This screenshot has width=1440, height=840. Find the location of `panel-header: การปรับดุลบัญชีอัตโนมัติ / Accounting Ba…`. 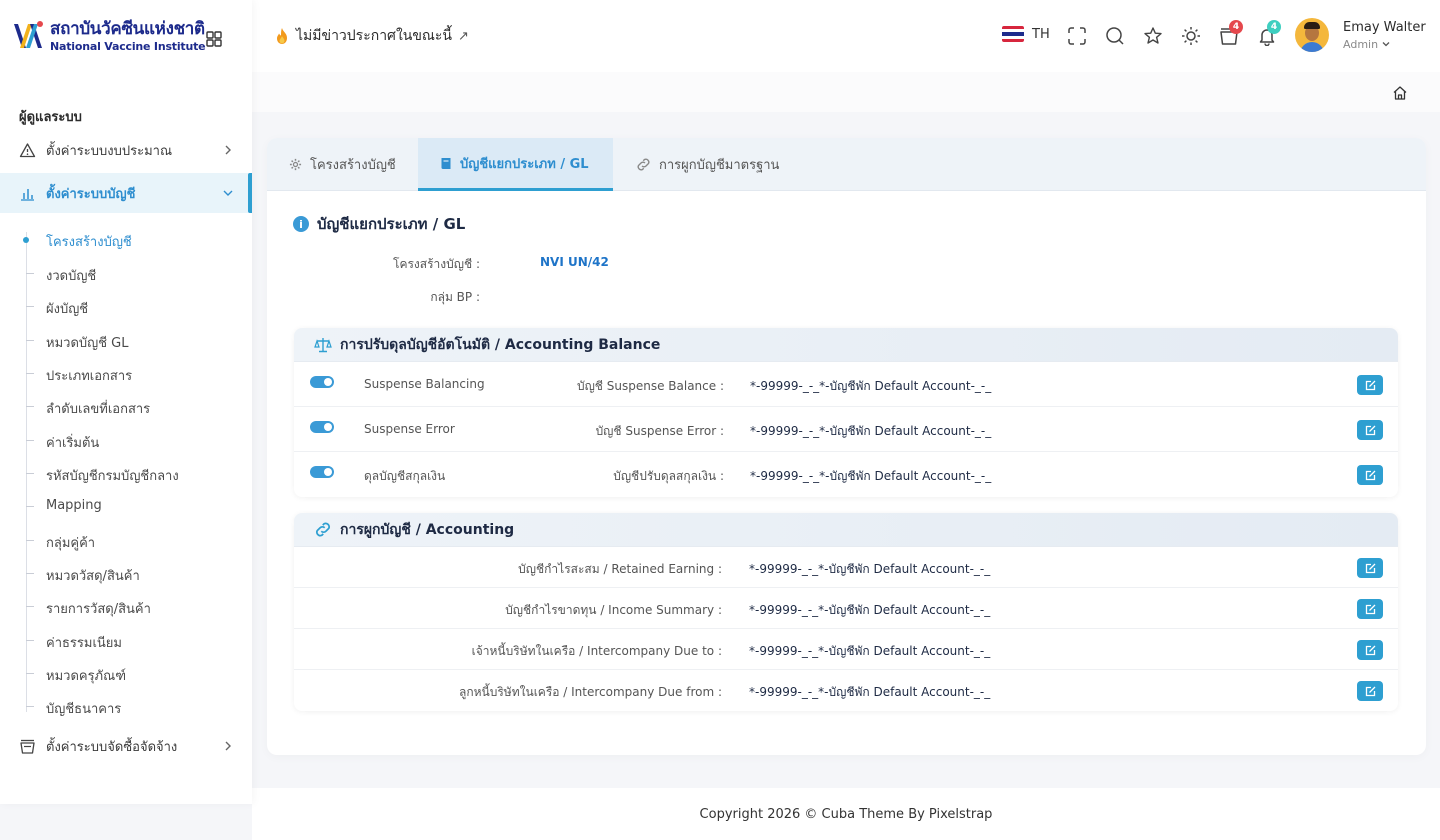

panel-header: การปรับดุลบัญชีอัตโนมัติ / Accounting Ba… is located at coordinates (846, 345).